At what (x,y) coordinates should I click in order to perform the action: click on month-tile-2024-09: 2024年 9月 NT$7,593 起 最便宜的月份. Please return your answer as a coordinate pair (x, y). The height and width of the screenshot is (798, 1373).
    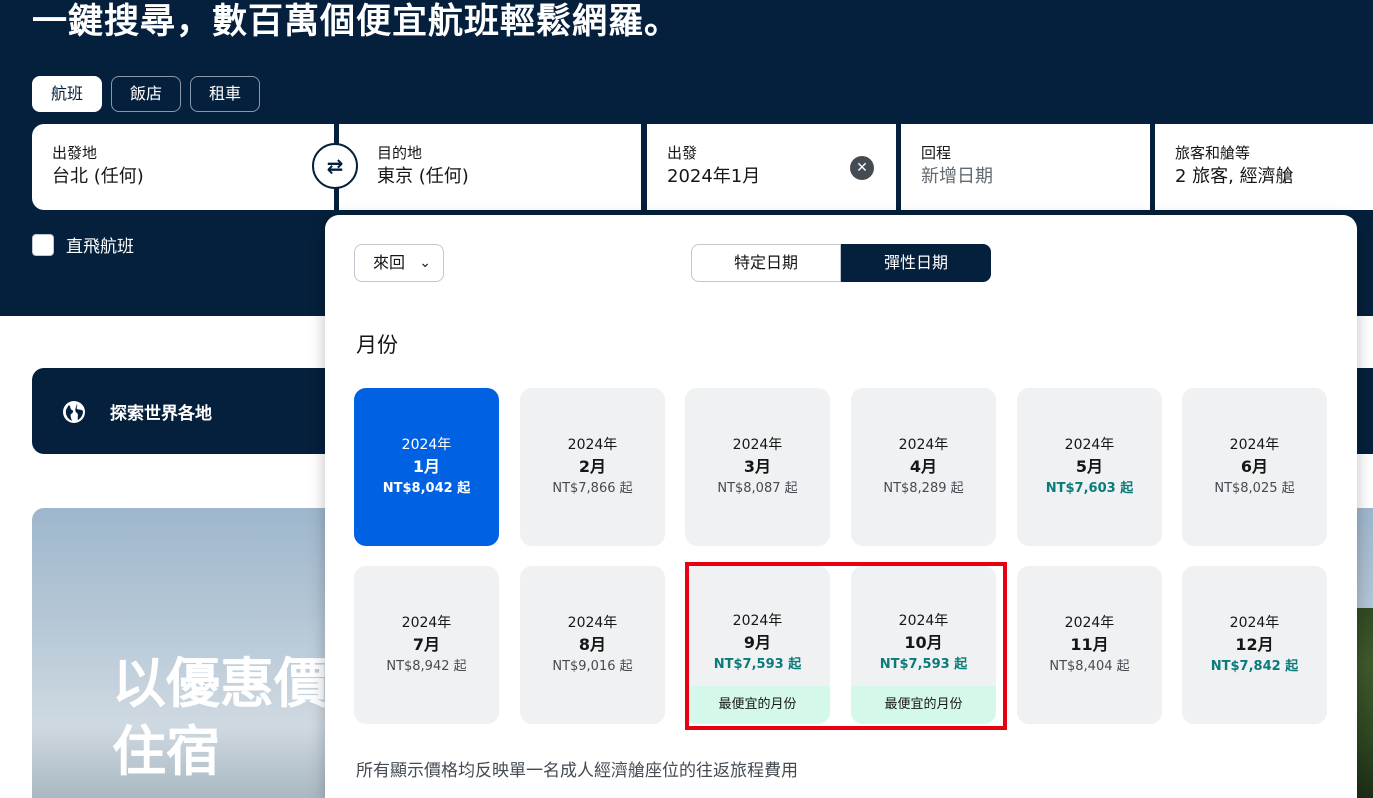
    Looking at the image, I should click on (757, 645).